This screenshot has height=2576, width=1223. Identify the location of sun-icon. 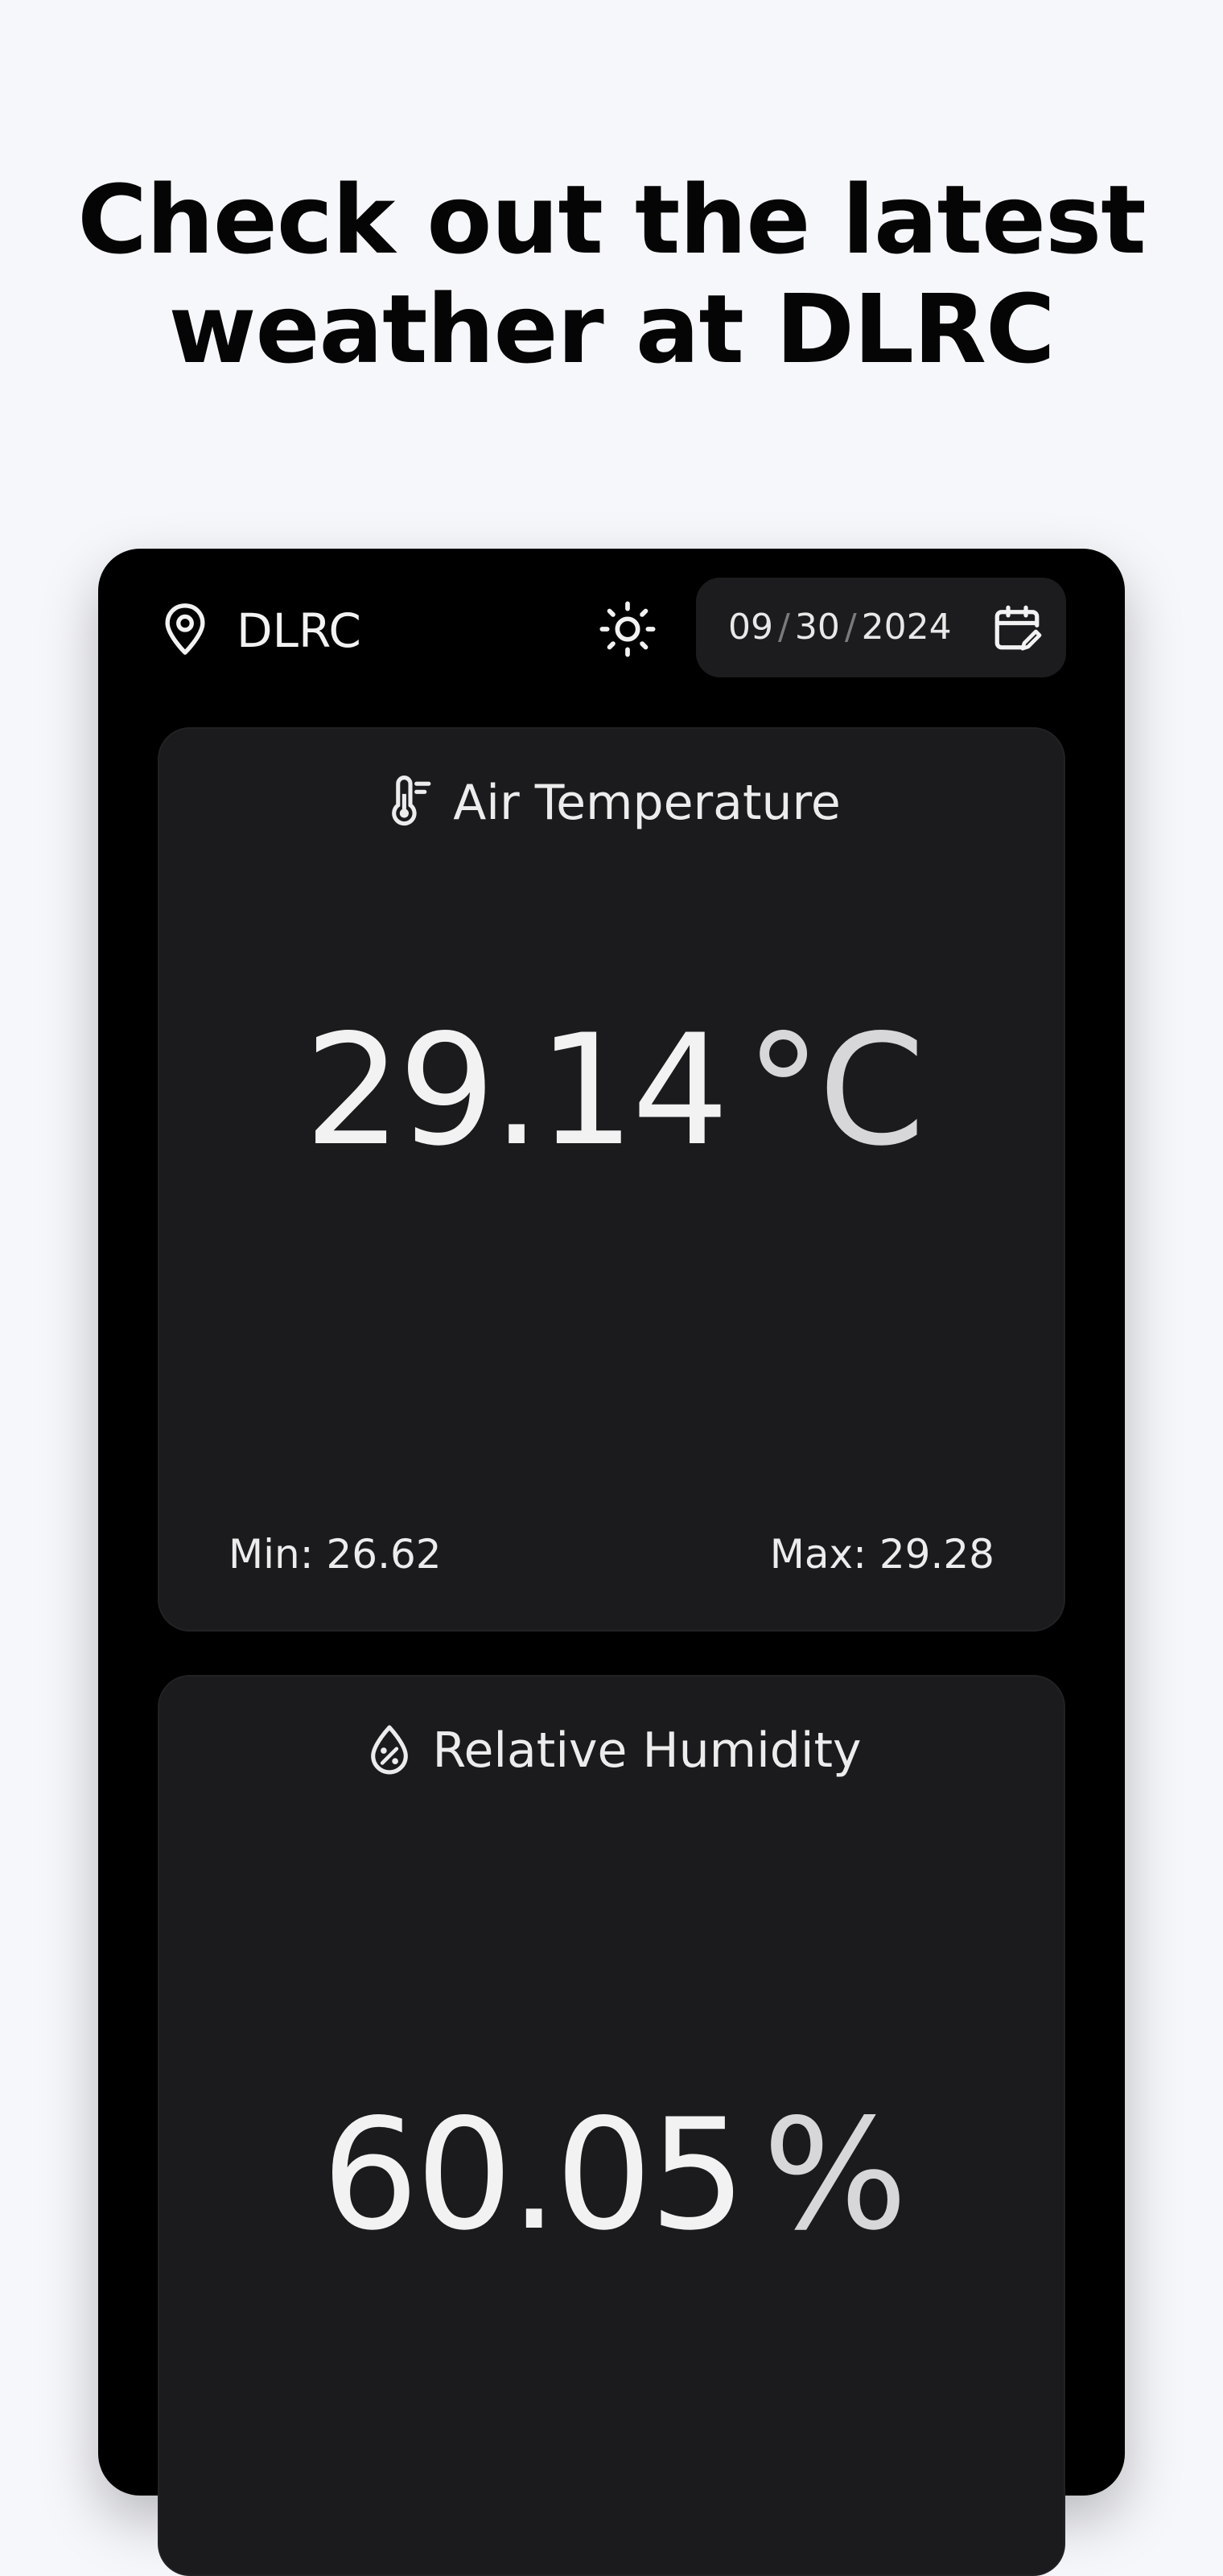
(627, 629).